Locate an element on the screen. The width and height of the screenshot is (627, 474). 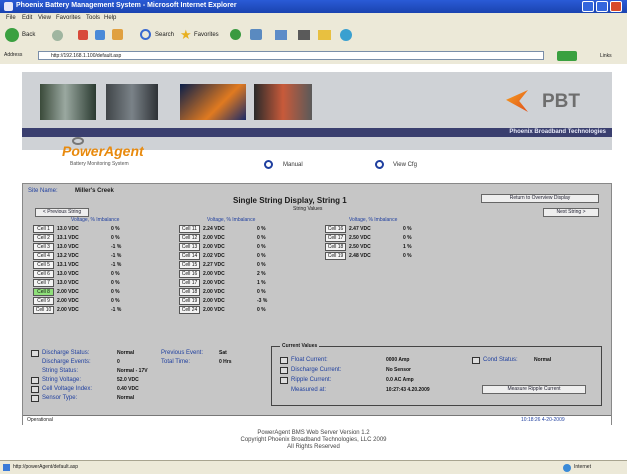
back-icon is located at coordinates (12, 35).